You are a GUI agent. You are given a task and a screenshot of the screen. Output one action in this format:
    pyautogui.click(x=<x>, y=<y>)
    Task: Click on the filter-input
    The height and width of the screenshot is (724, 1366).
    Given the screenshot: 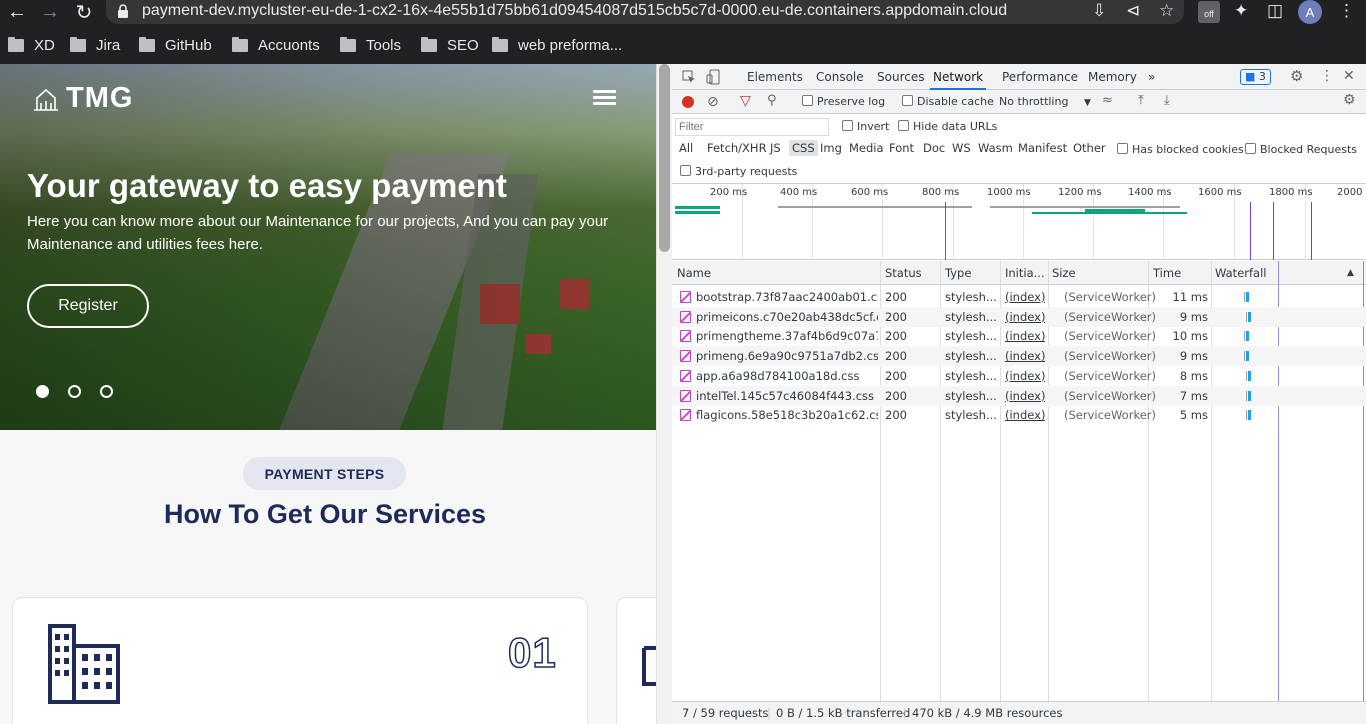 What is the action you would take?
    pyautogui.click(x=752, y=127)
    